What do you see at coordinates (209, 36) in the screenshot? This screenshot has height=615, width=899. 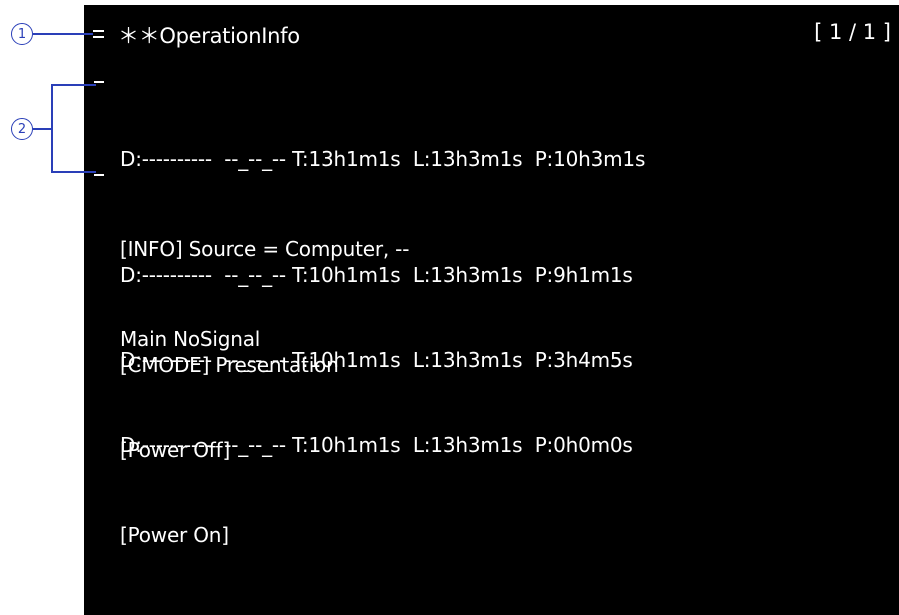 I see `menu-title: ＊＊OperationInfo` at bounding box center [209, 36].